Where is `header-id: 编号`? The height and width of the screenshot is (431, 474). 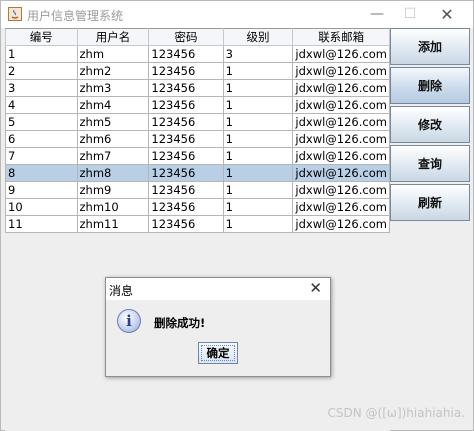
header-id: 编号 is located at coordinates (41, 37).